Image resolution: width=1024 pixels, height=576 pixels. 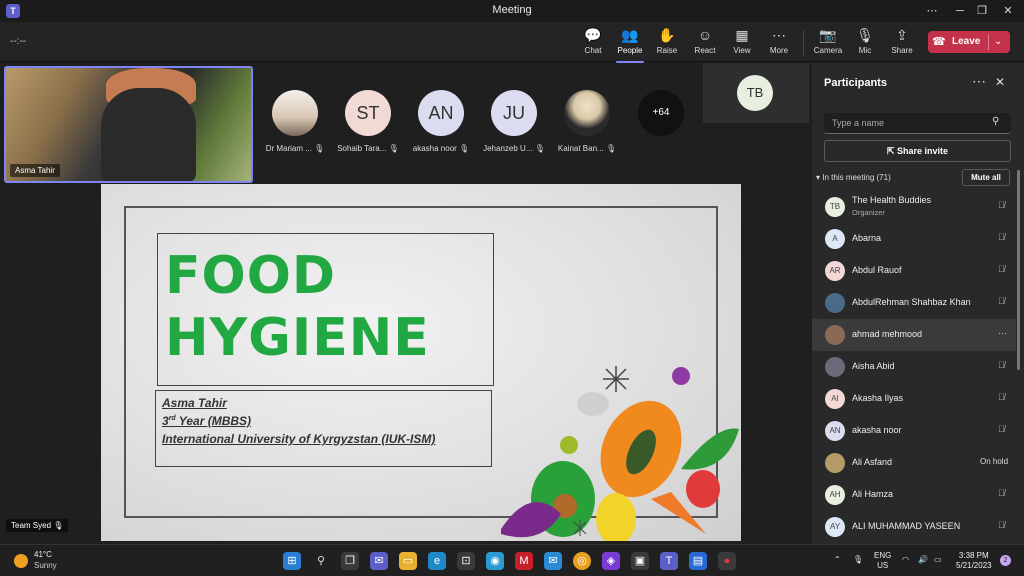 I want to click on participant-row: AbdulRehman Shahbaz Khan 🎙̸, so click(x=914, y=303).